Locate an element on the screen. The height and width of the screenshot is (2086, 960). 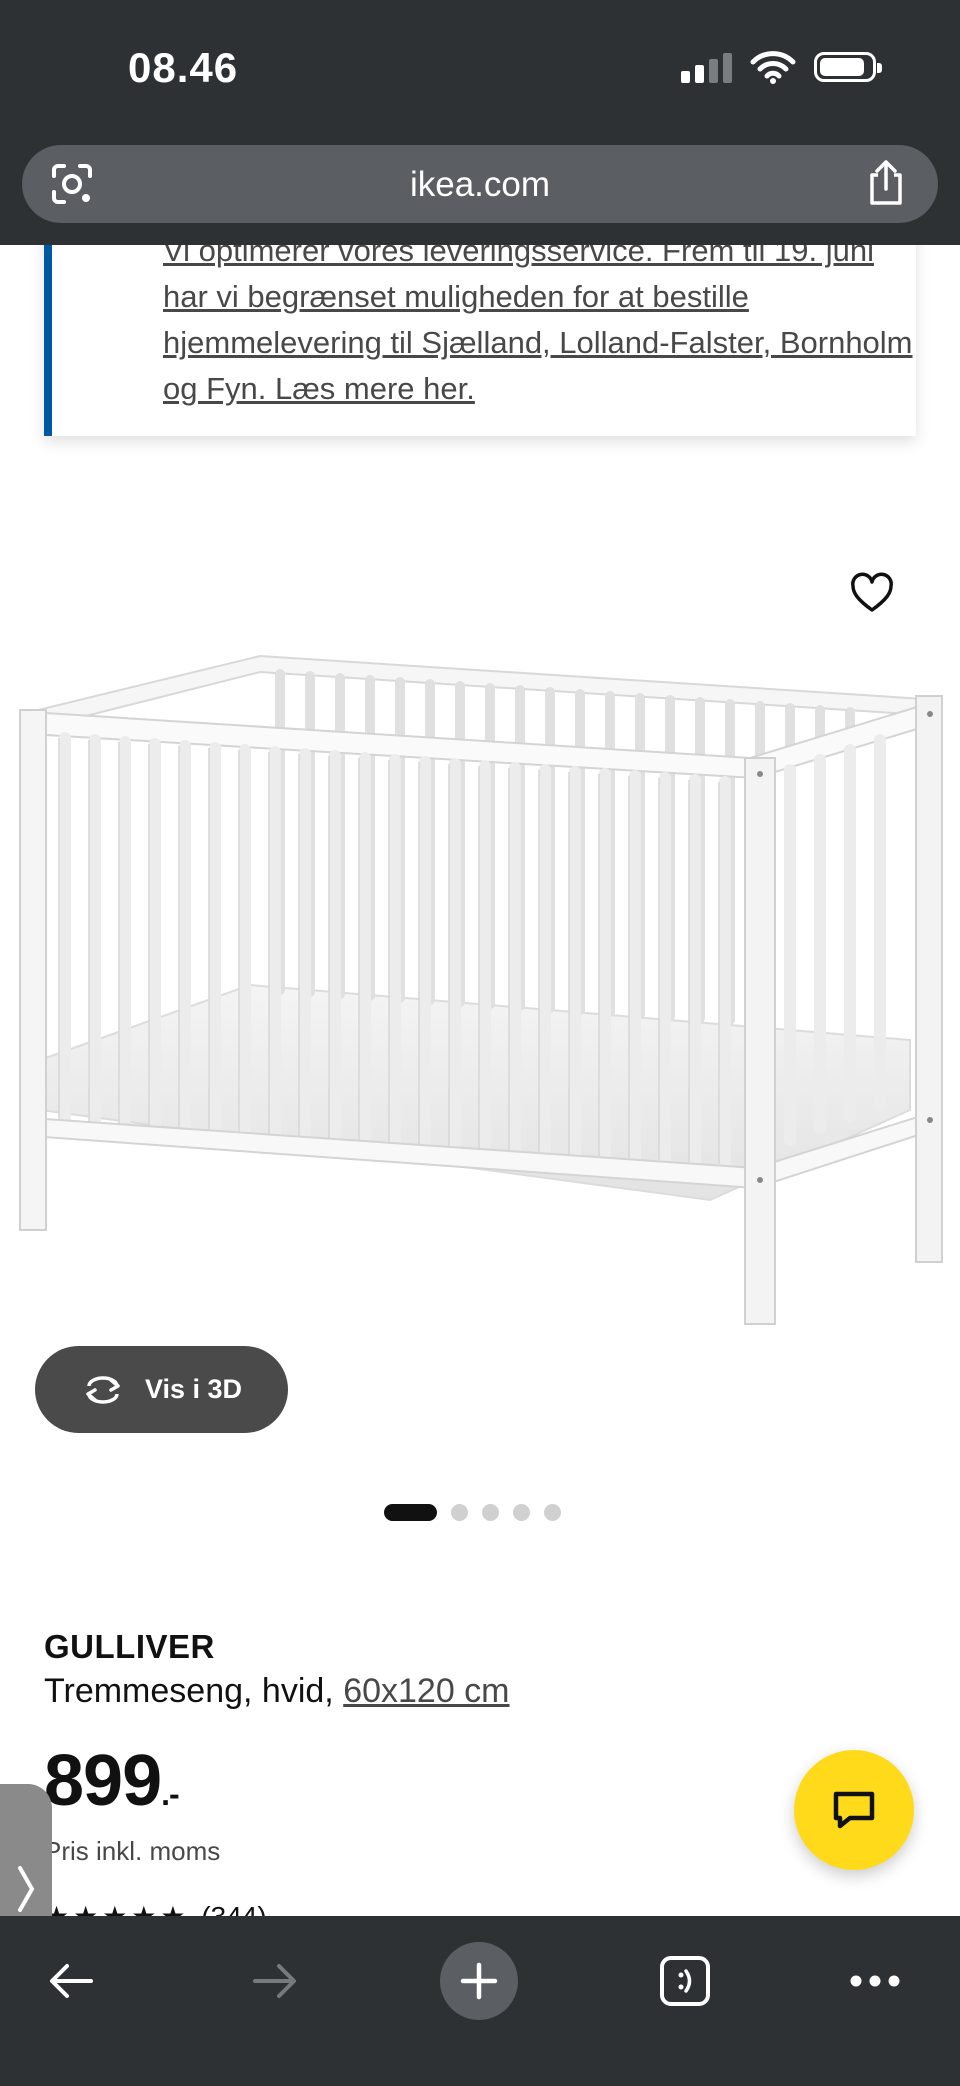
view-in-3d-label: Vis i 3D is located at coordinates (193, 1389).